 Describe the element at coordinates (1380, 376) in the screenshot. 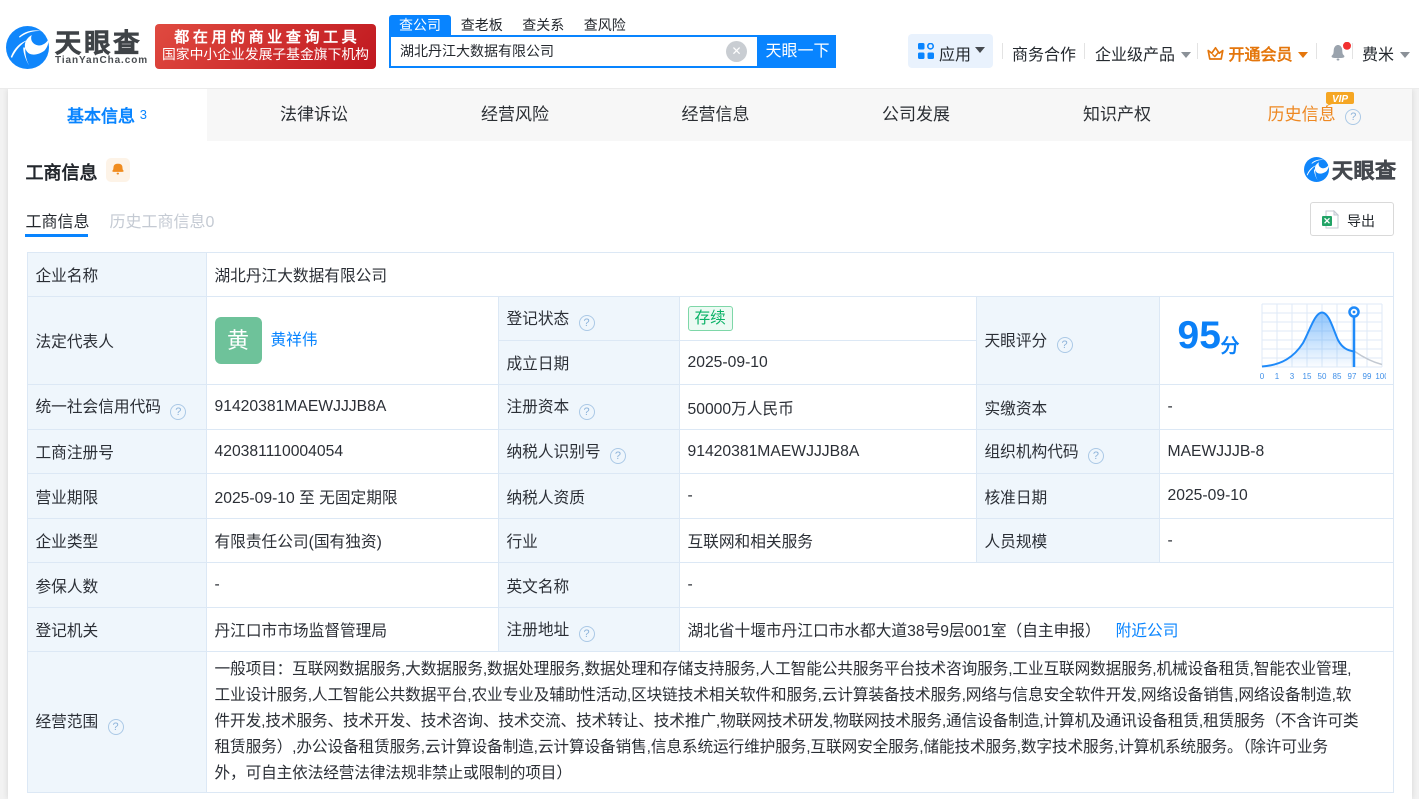

I see `svg-text: 100` at that location.